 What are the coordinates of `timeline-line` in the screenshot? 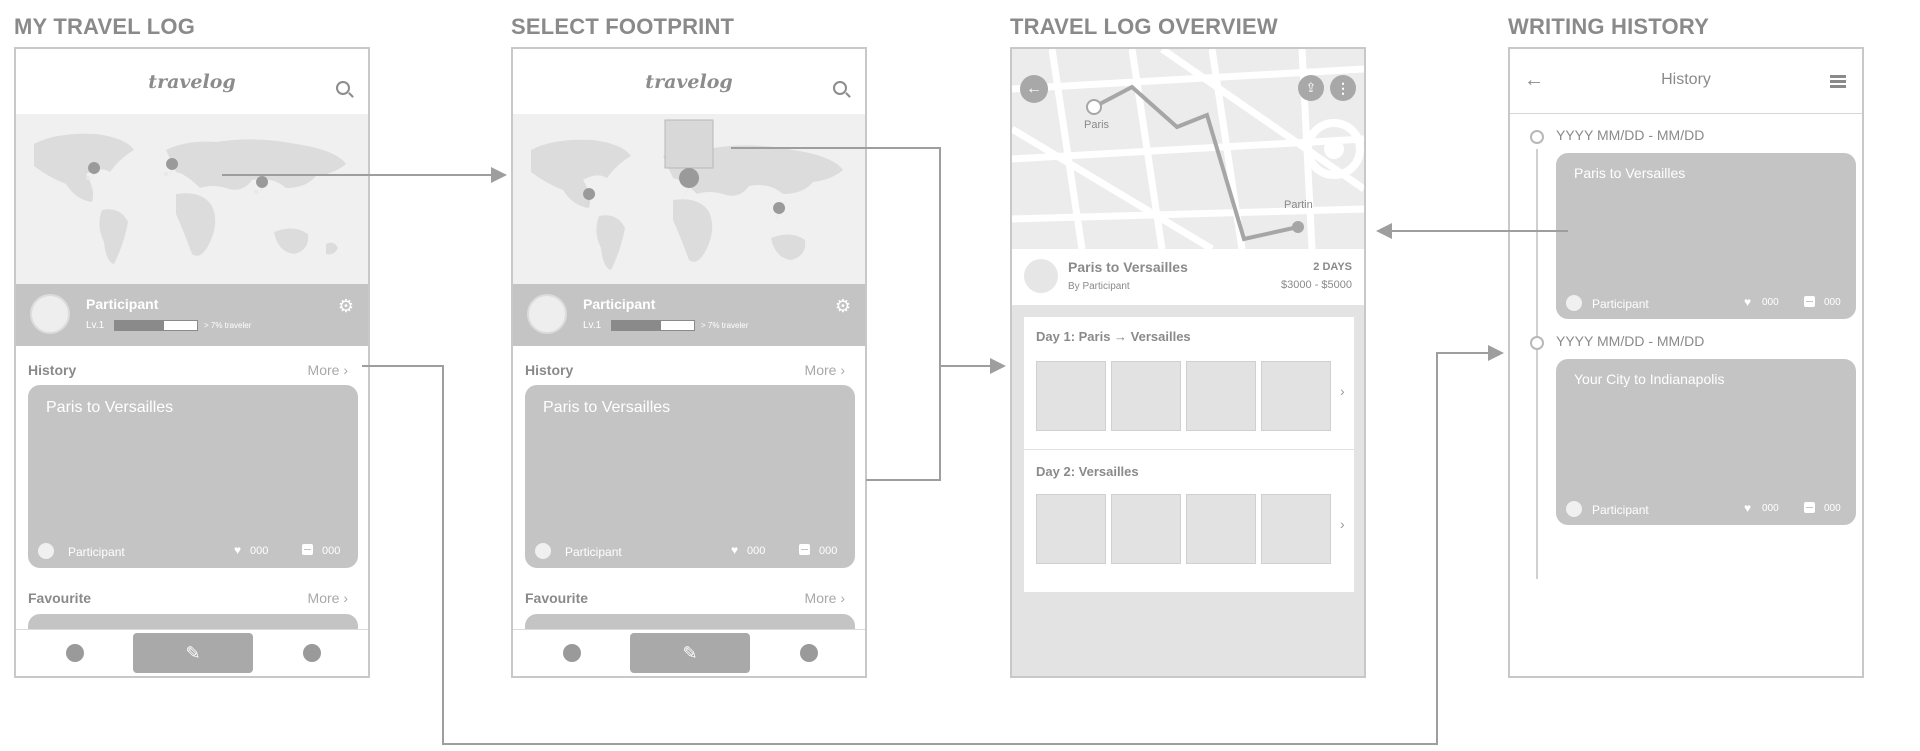 It's located at (1537, 364).